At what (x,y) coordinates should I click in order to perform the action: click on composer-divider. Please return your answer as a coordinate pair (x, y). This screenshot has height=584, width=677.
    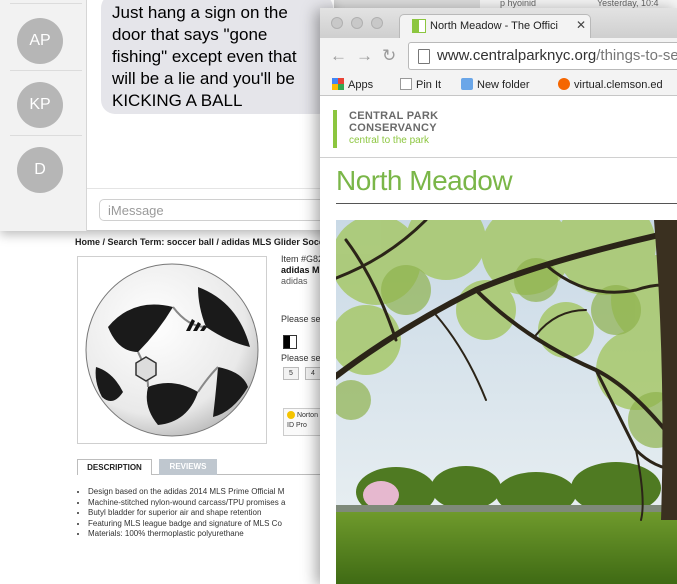
    Looking at the image, I should click on (210, 188).